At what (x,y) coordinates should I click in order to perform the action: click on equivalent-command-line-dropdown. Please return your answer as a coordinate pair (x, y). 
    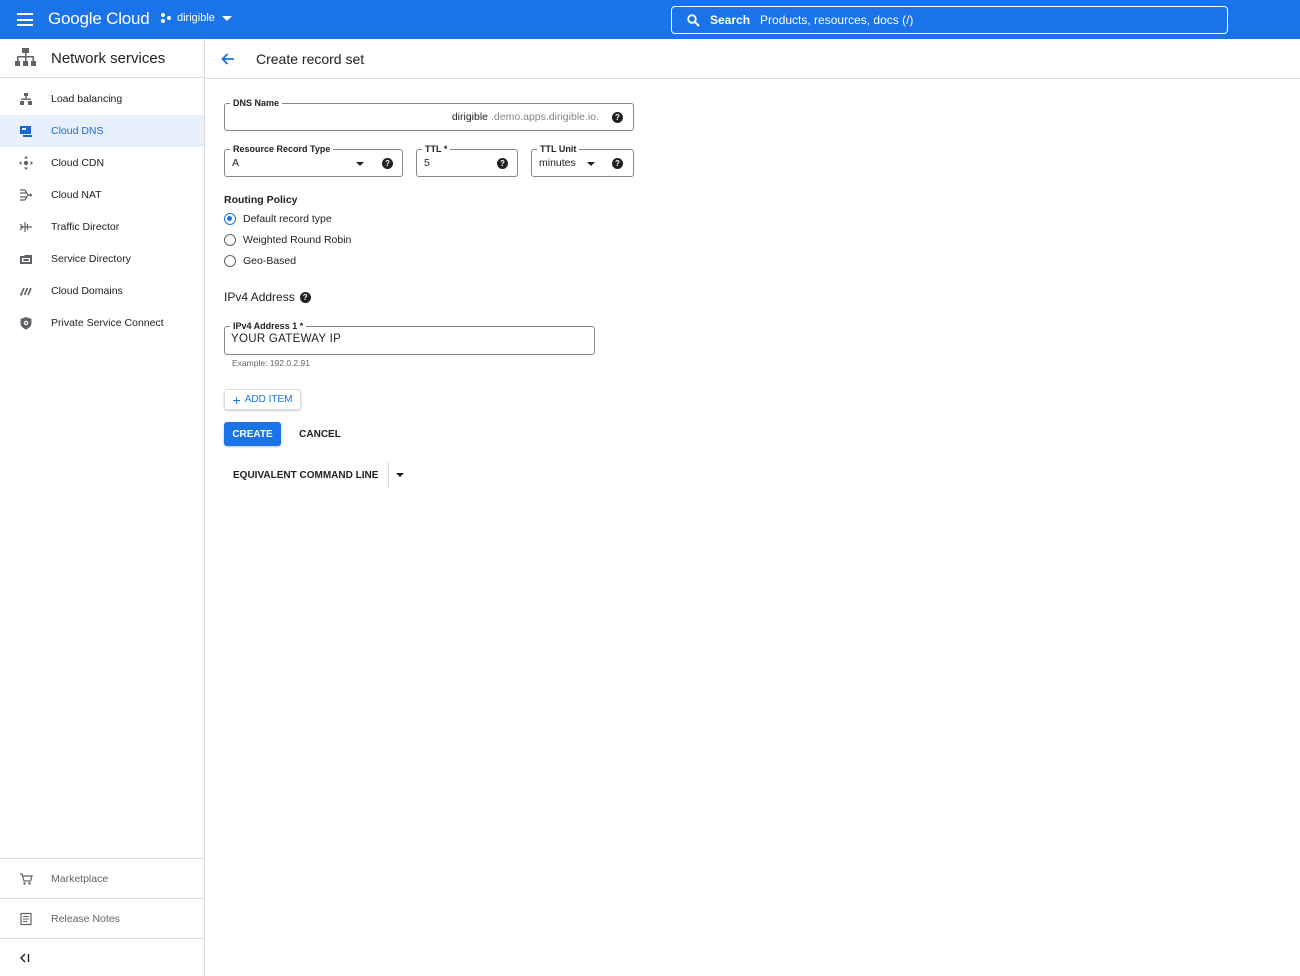
    Looking at the image, I should click on (400, 475).